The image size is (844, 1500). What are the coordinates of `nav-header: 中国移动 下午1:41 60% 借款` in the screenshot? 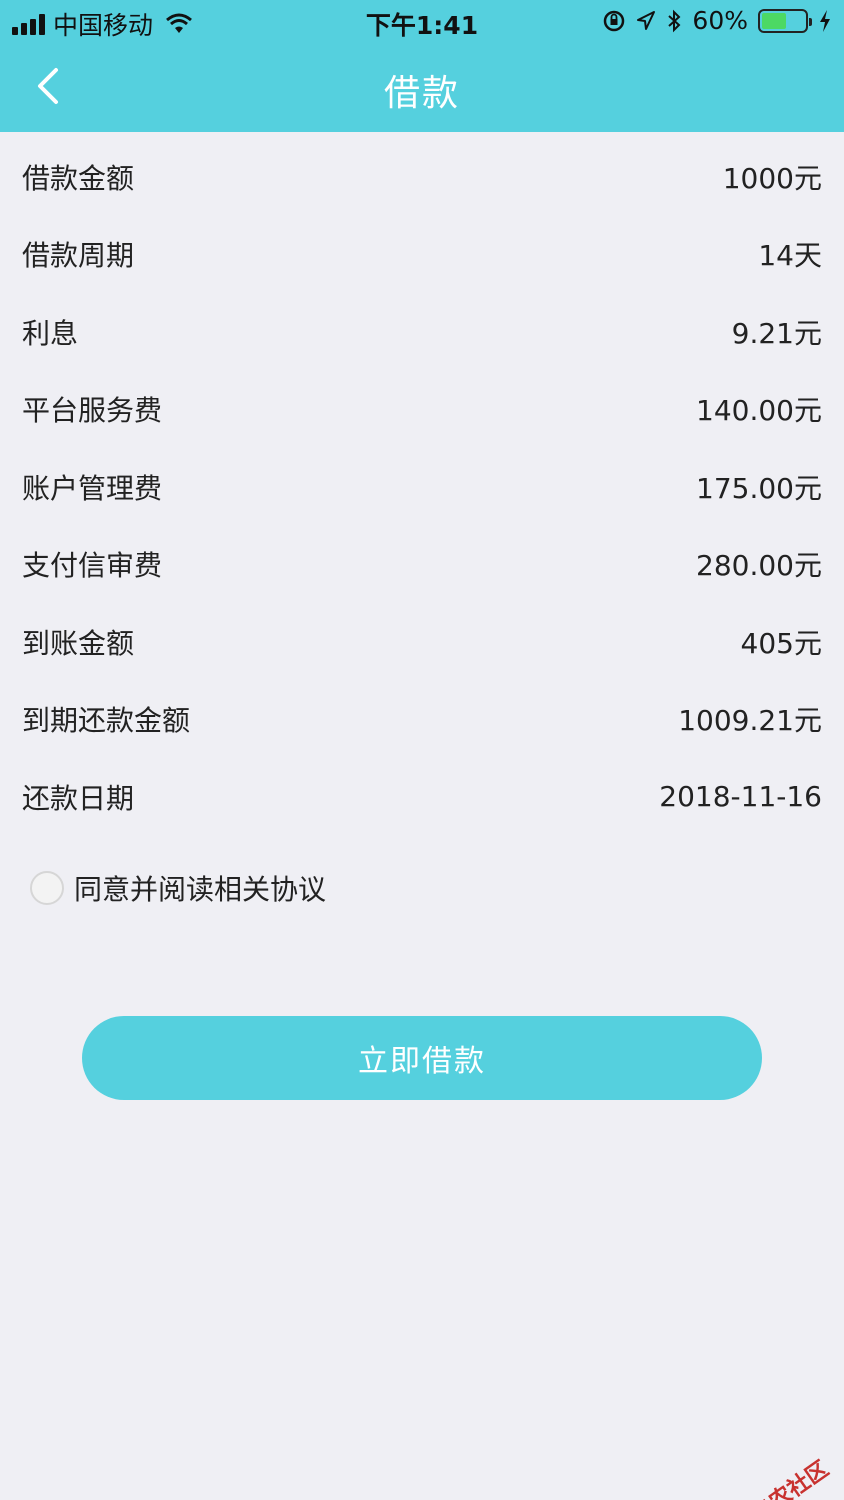 It's located at (422, 66).